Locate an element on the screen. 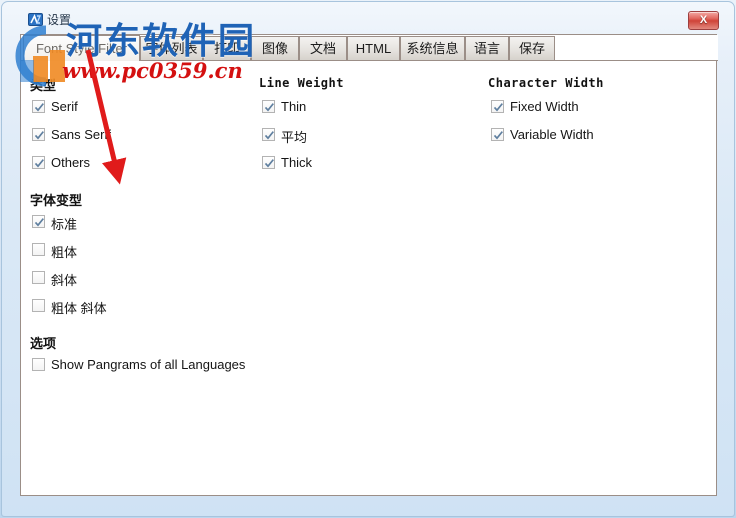 The height and width of the screenshot is (518, 736). checkbox-label: Sans Serif is located at coordinates (81, 134).